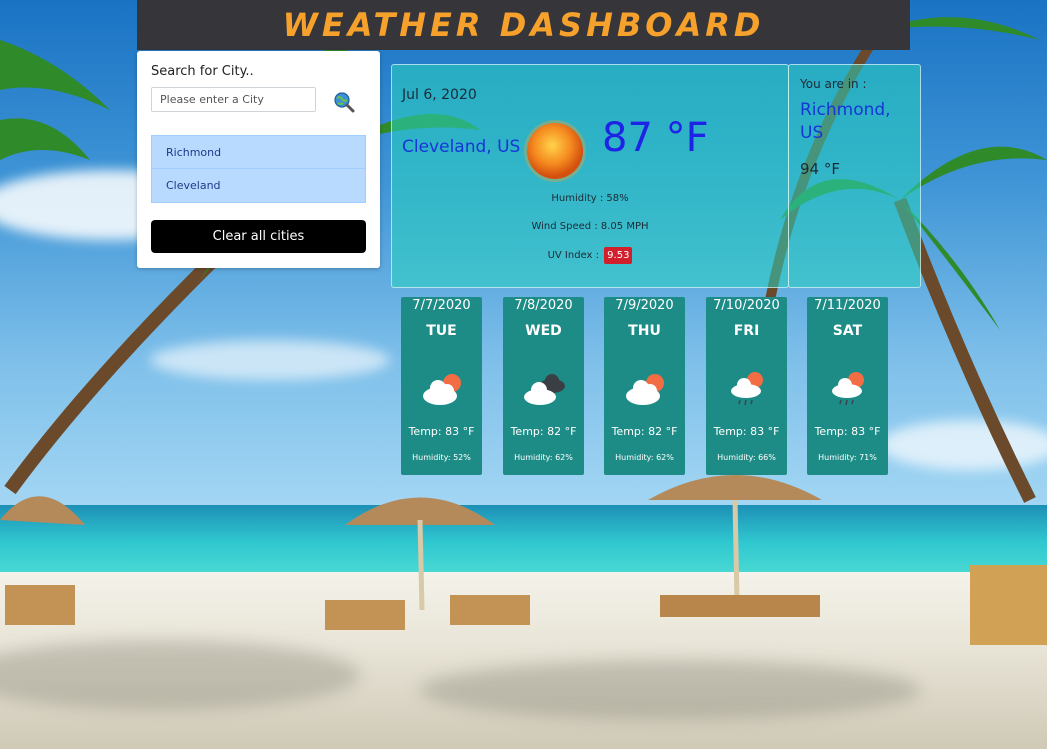 The image size is (1047, 749). What do you see at coordinates (644, 331) in the screenshot?
I see `forecast-day: THU` at bounding box center [644, 331].